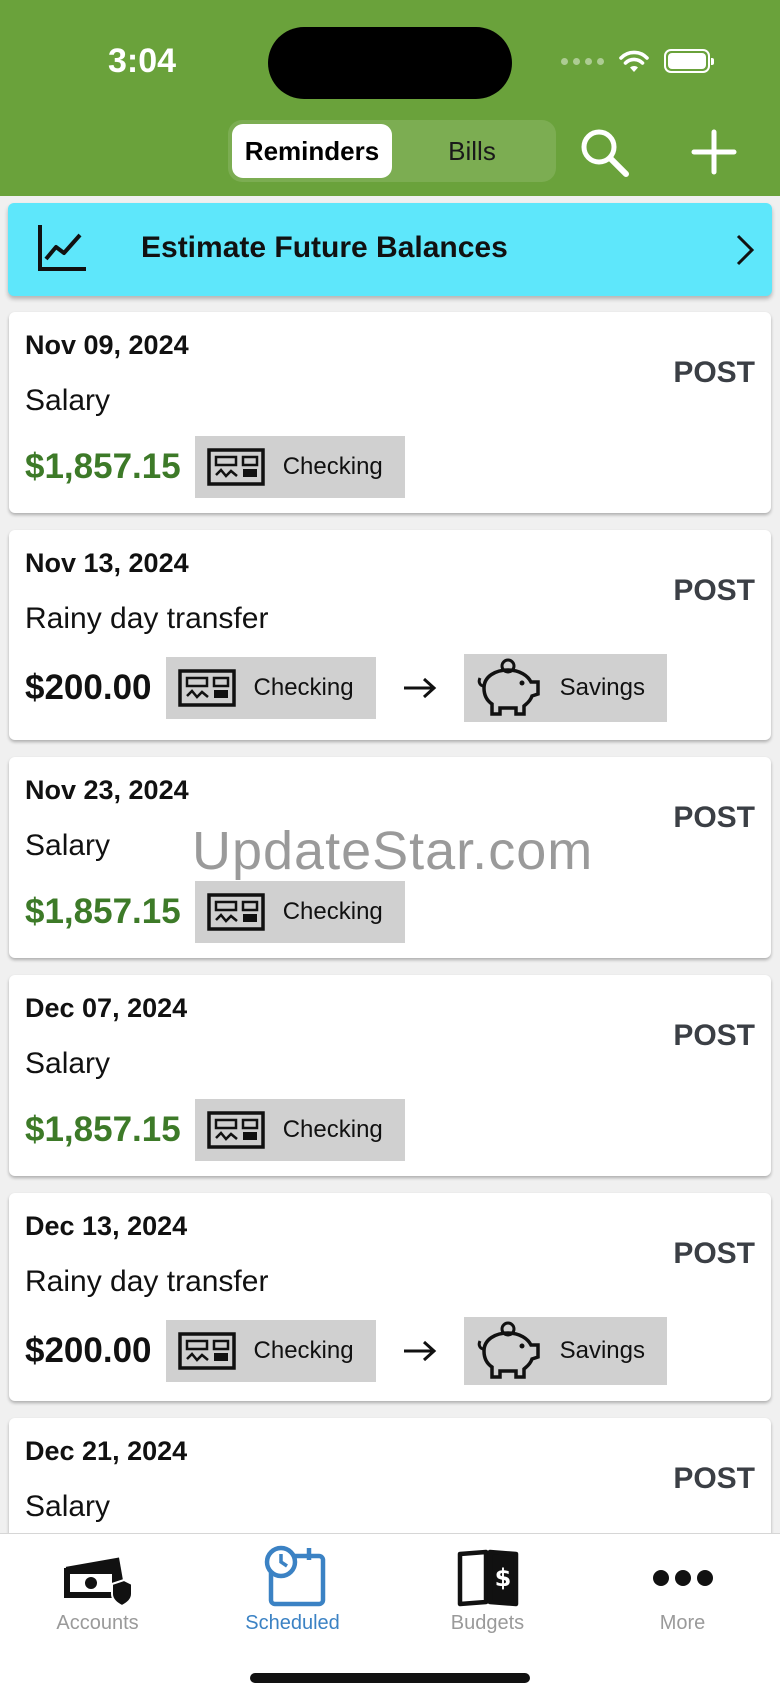 Image resolution: width=780 pixels, height=1696 pixels. I want to click on estimate-future-balances-button: Estimate Future Balances, so click(390, 249).